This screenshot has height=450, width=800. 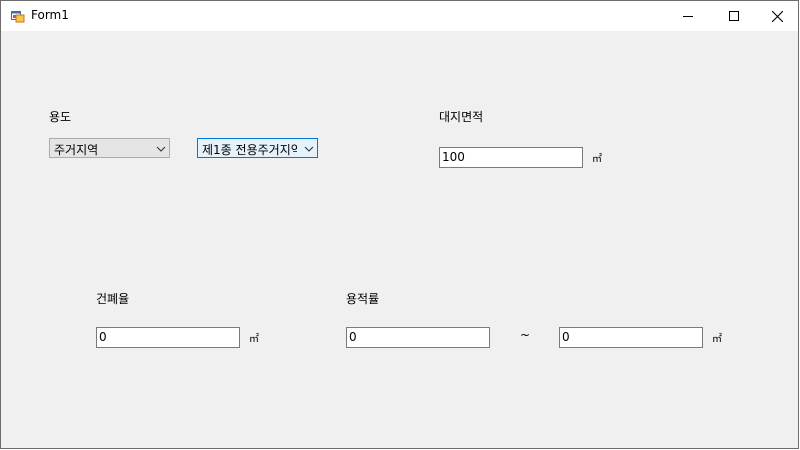 I want to click on minimize-button, so click(x=688, y=16).